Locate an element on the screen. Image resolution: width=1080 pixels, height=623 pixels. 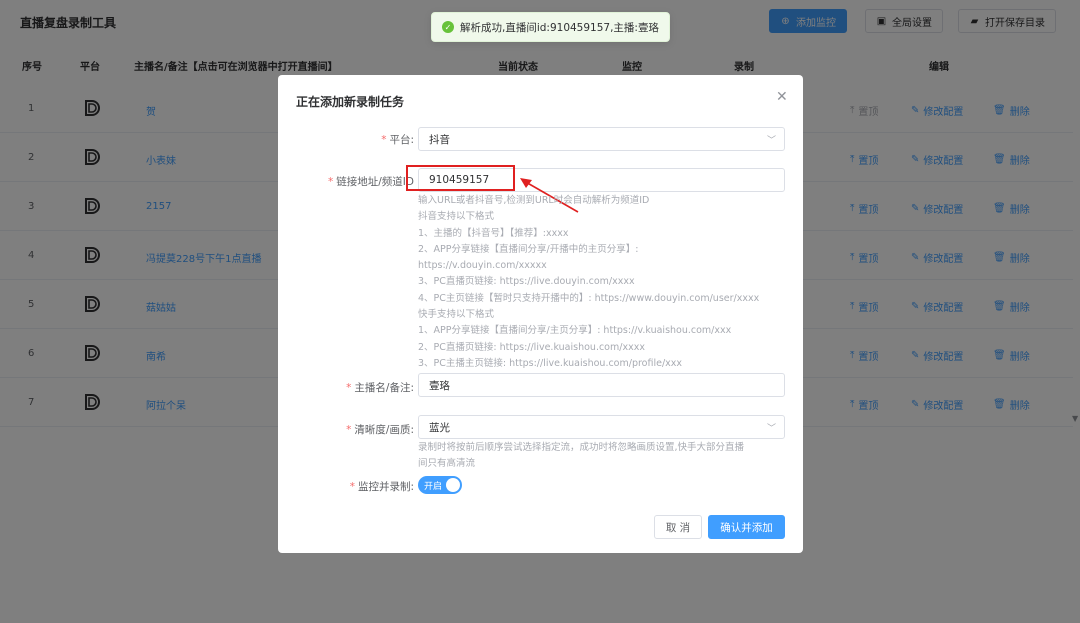
hint-line: 抖音支持以下格式 is located at coordinates (456, 217).